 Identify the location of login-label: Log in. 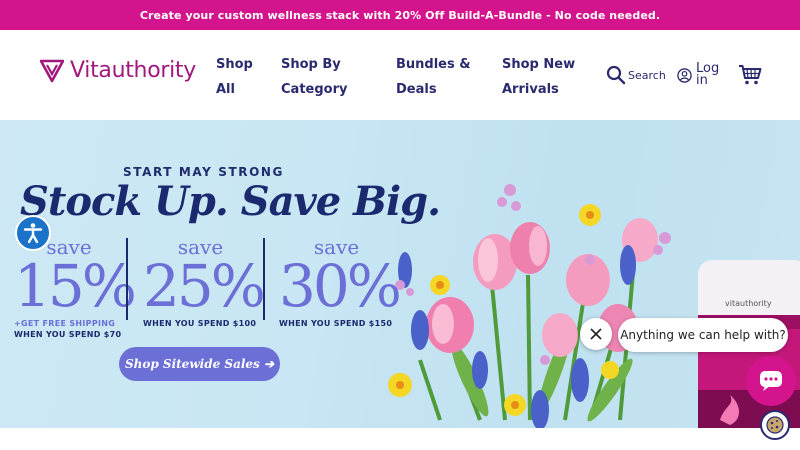
(708, 74).